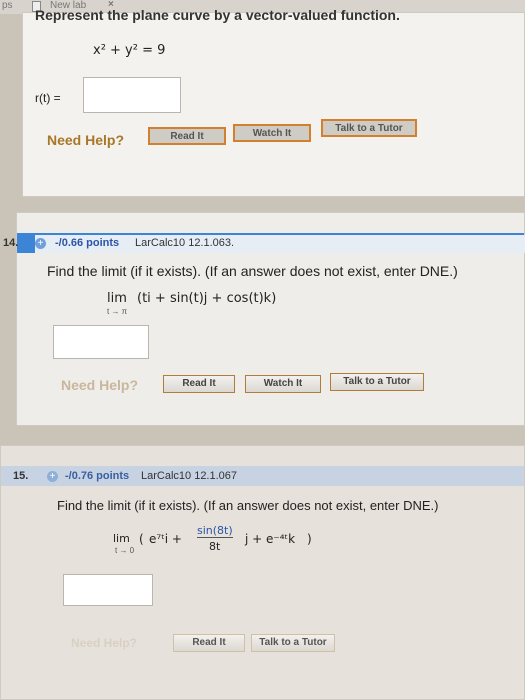  I want to click on question-number: 15., so click(21, 476).